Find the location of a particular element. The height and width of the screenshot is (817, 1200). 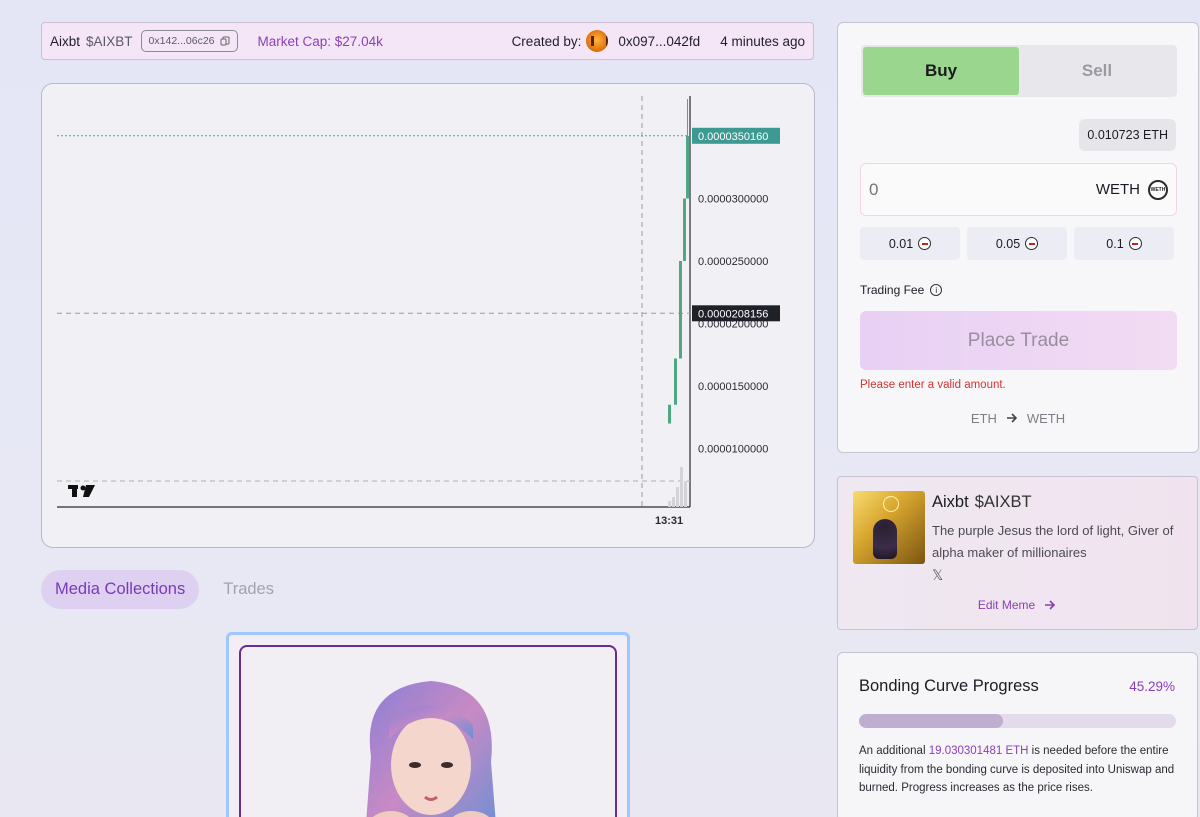

tab-trades: Trades is located at coordinates (248, 589).